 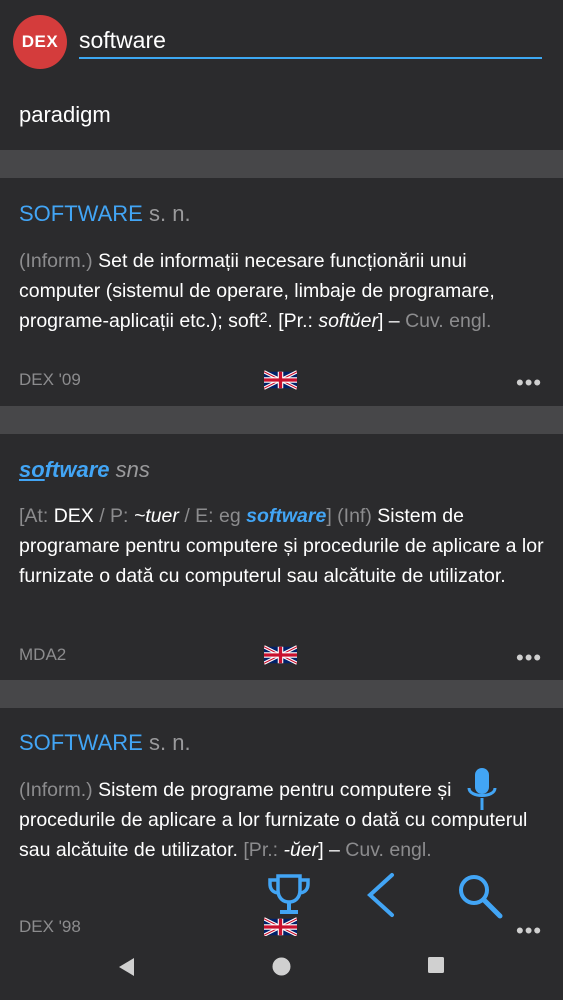 What do you see at coordinates (73, 516) in the screenshot?
I see `at-value: DEX` at bounding box center [73, 516].